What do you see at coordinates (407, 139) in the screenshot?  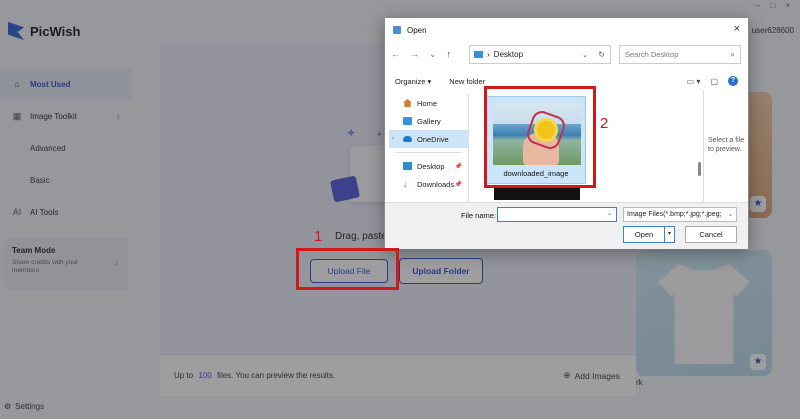 I see `cloud-icon` at bounding box center [407, 139].